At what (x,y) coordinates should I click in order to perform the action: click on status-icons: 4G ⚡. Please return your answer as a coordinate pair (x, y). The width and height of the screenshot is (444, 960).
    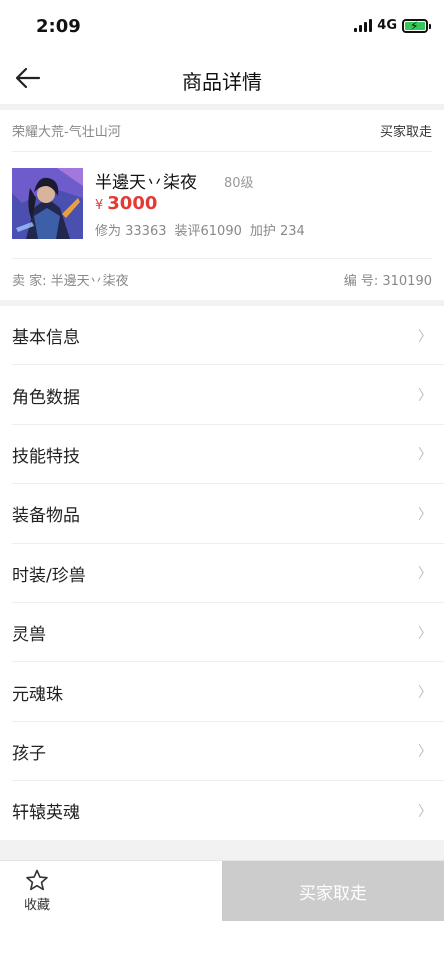
    Looking at the image, I should click on (392, 25).